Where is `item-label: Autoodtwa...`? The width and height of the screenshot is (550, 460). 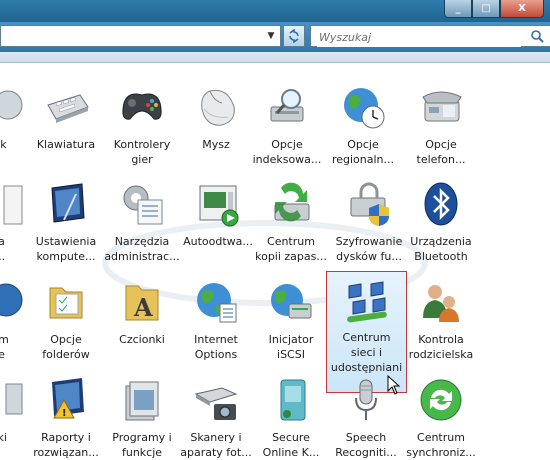
item-label: Autoodtwa... is located at coordinates (218, 241).